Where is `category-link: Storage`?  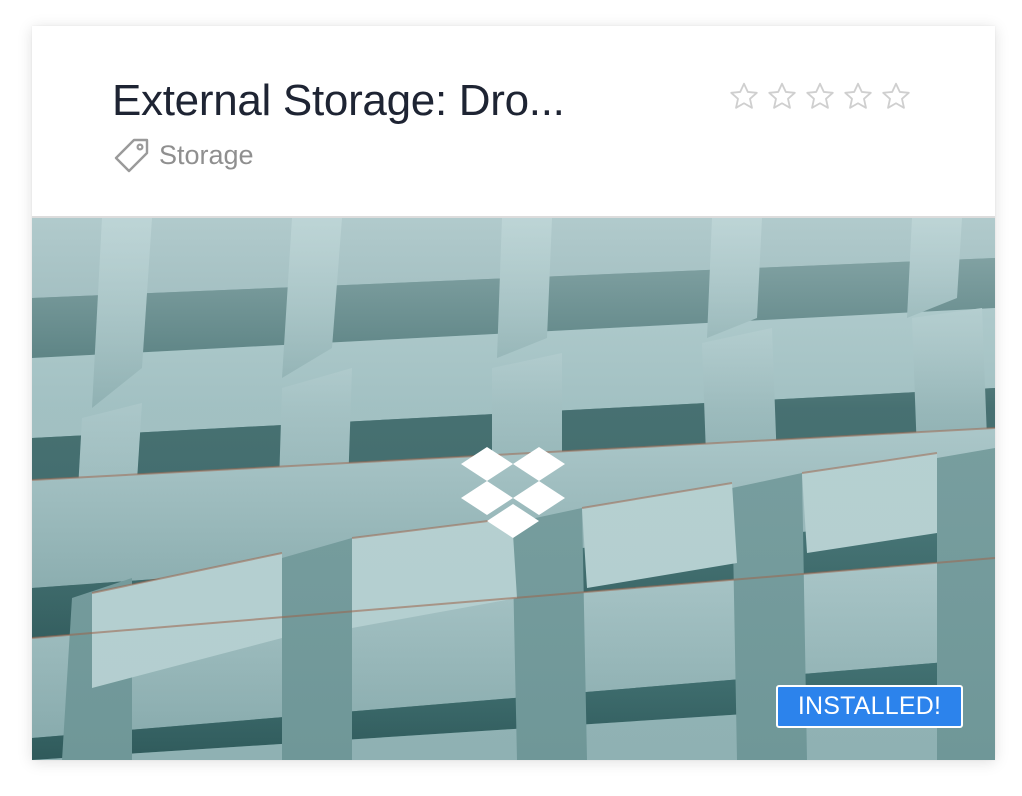
category-link: Storage is located at coordinates (184, 155).